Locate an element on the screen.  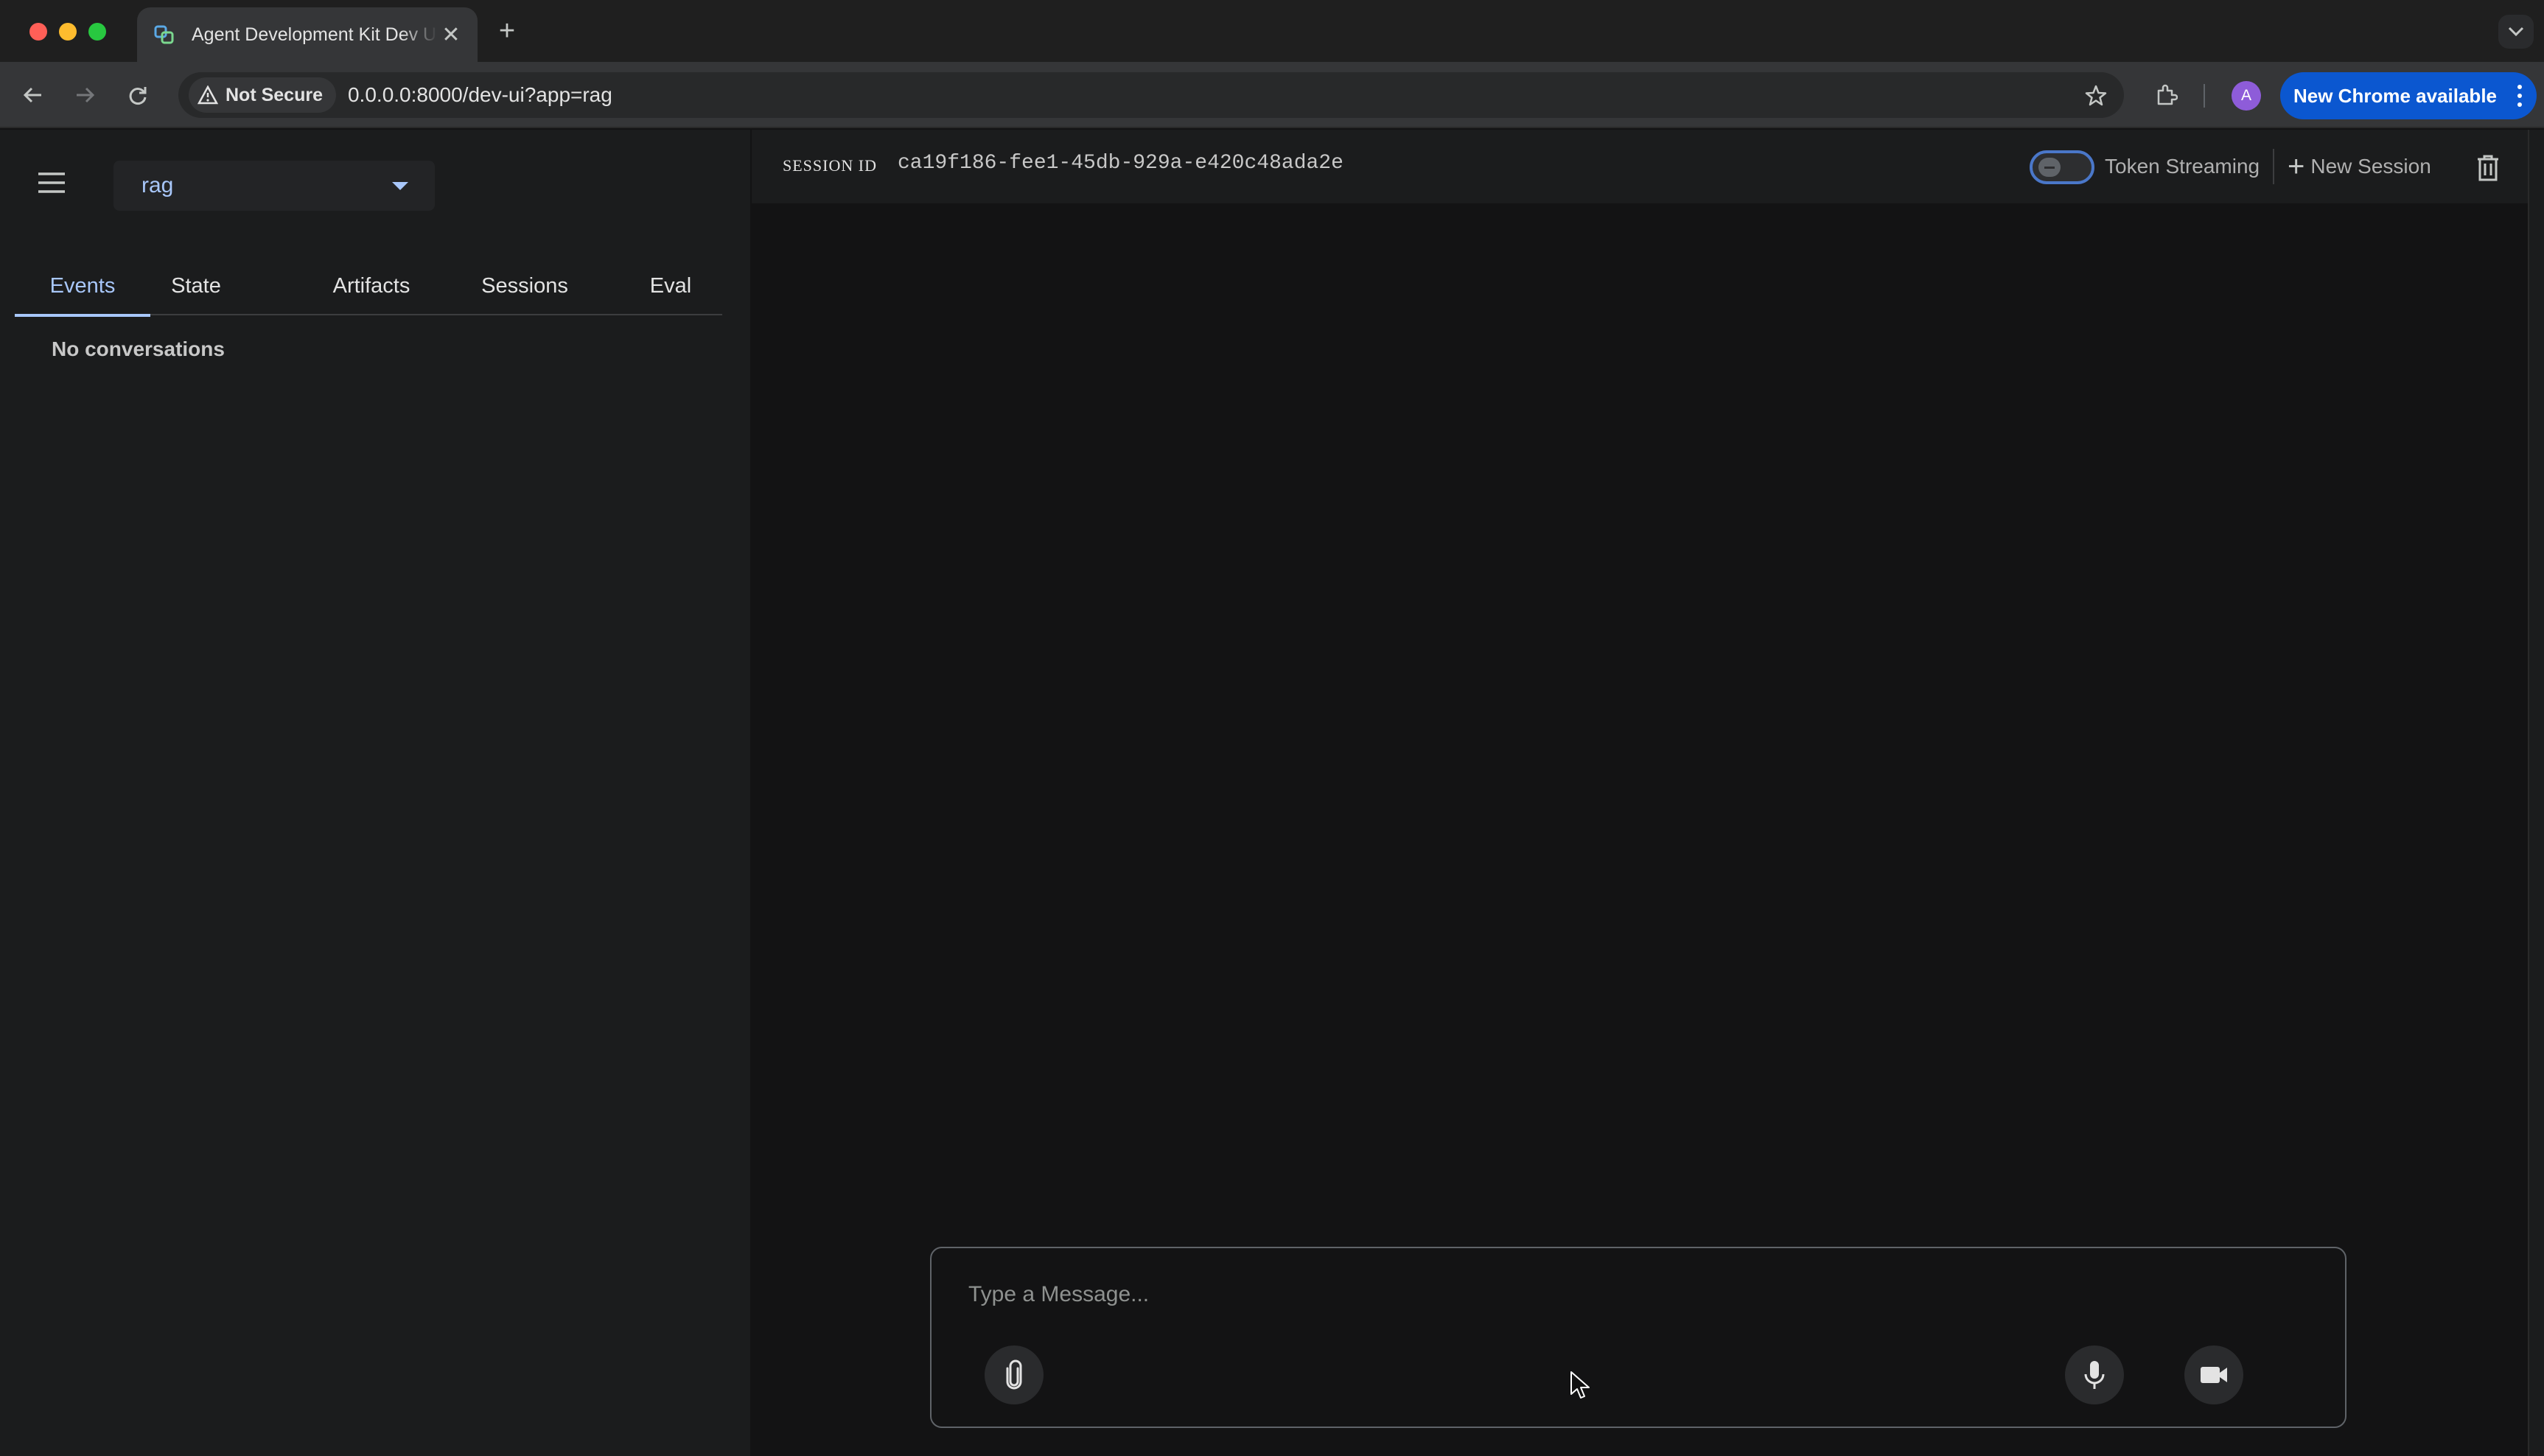
bookmark-star-button is located at coordinates (2096, 96).